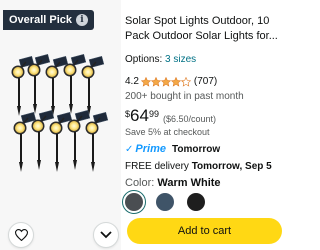 Image resolution: width=320 pixels, height=250 pixels. I want to click on chevron-down-icon, so click(106, 235).